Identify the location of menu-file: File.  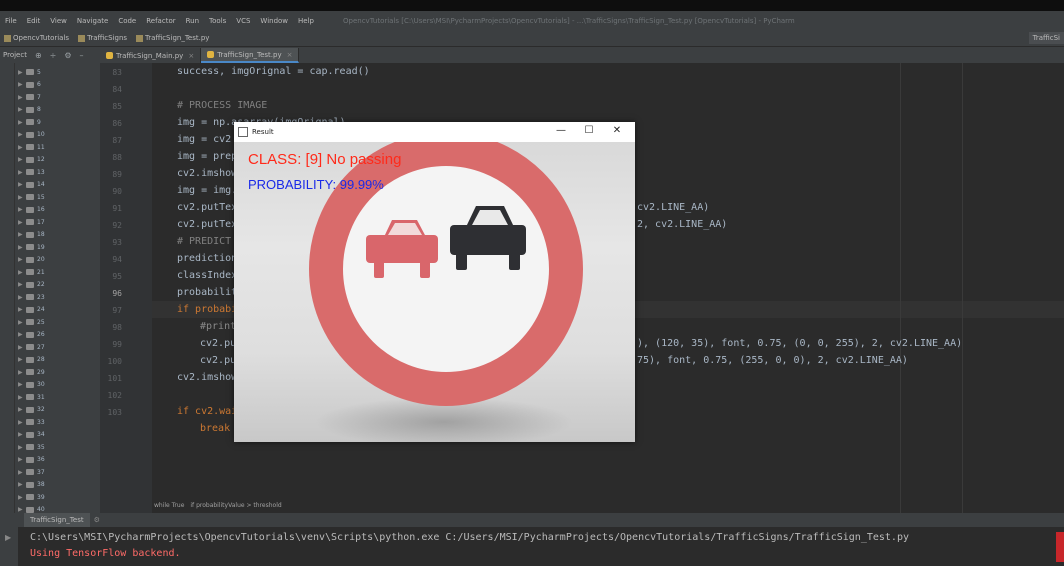
(11, 21).